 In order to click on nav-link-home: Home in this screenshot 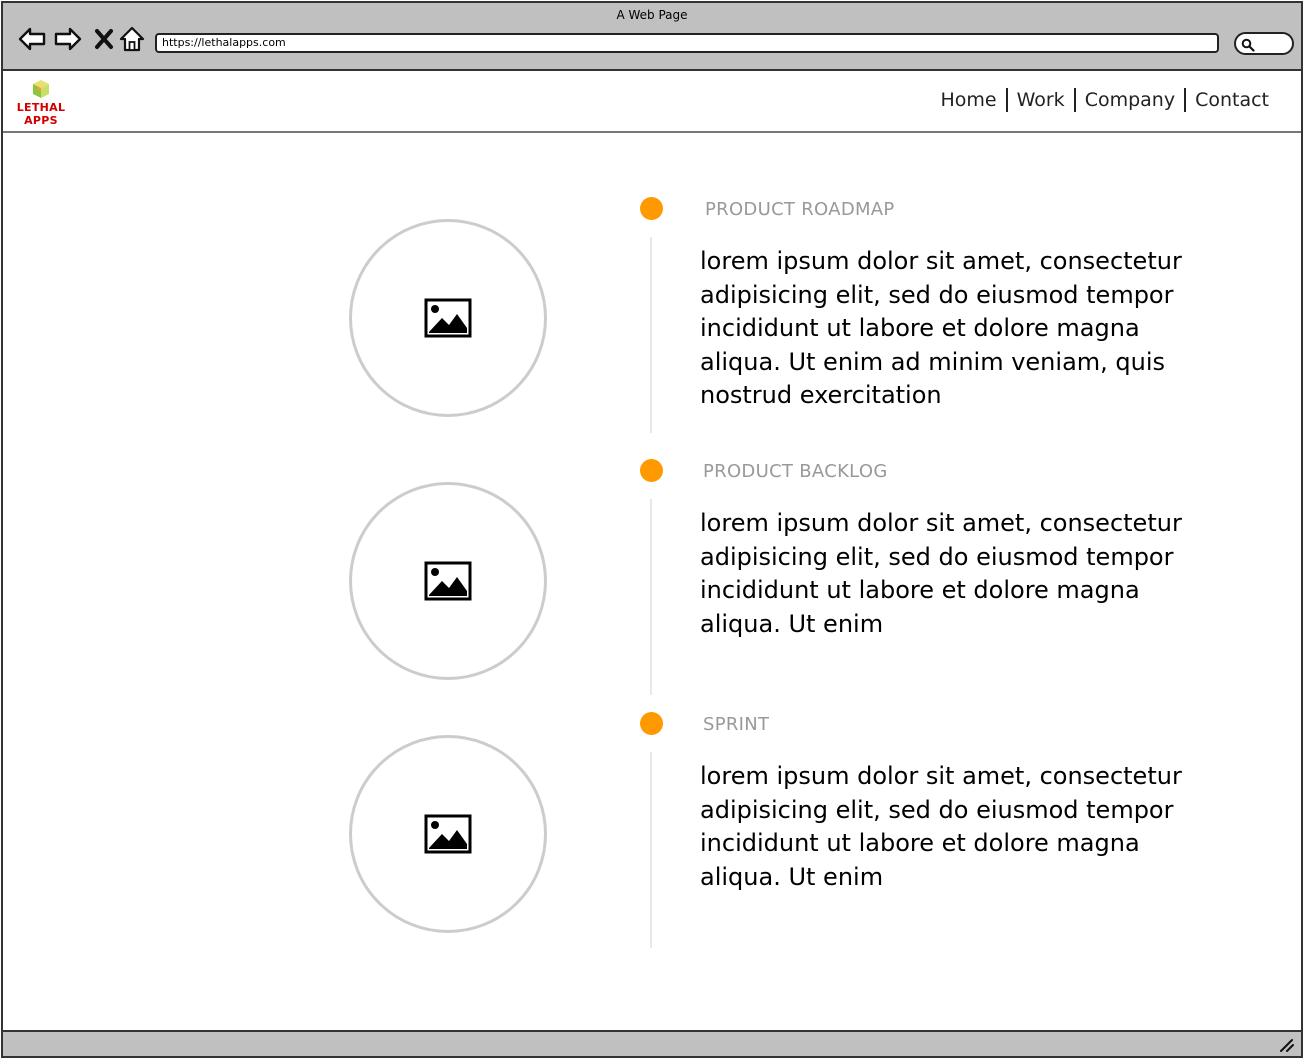, I will do `click(968, 100)`.